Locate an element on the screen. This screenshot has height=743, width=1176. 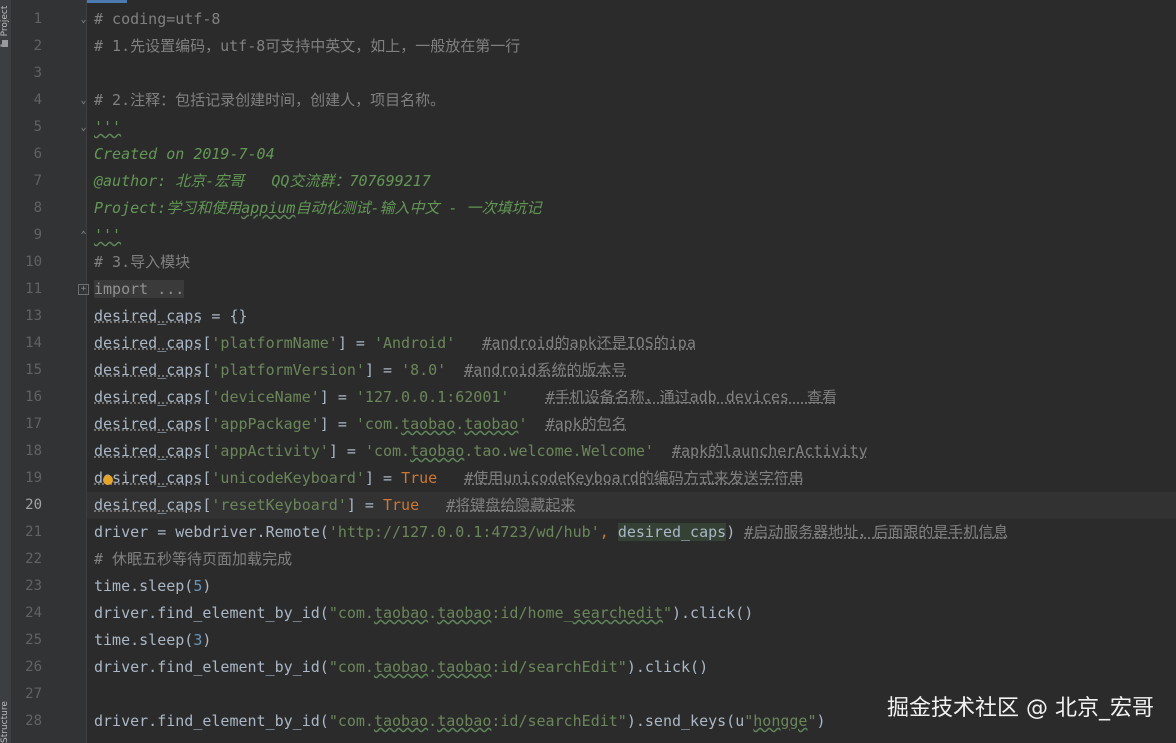
line-number: 4 is located at coordinates (27, 100).